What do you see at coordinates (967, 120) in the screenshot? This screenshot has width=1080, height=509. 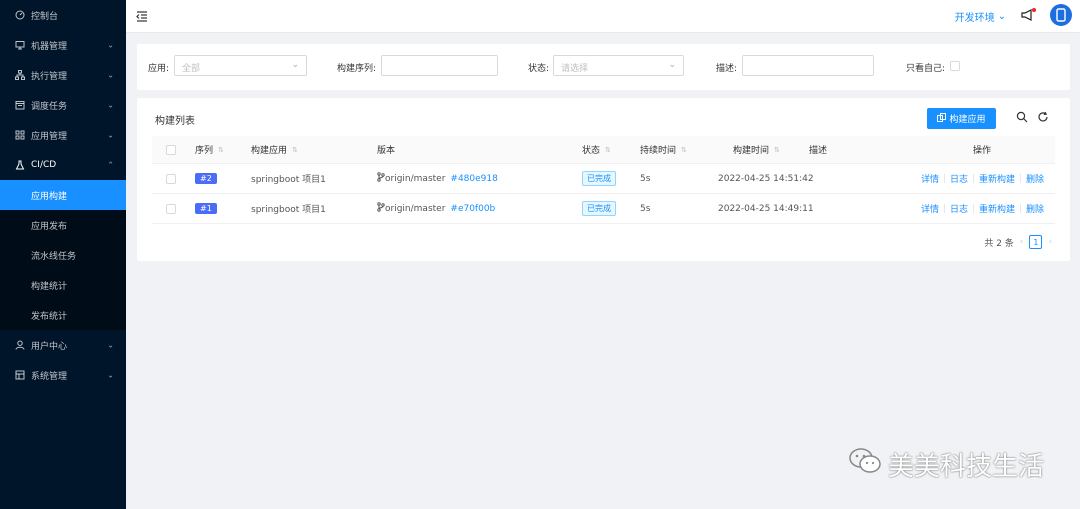 I see `build-app-button-label: 构建应用` at bounding box center [967, 120].